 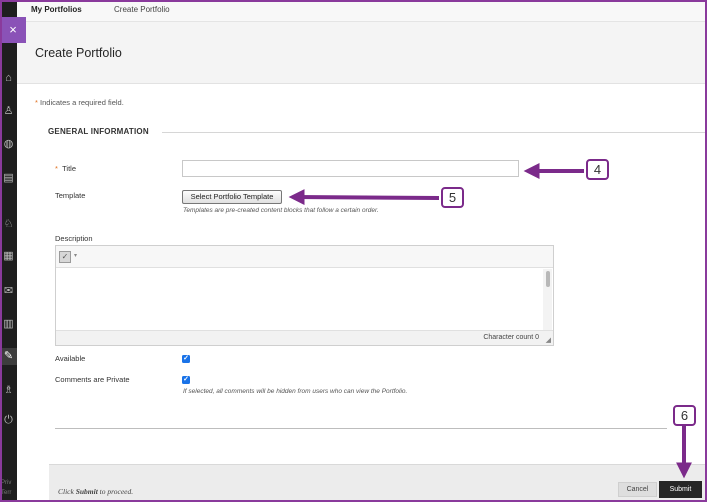 What do you see at coordinates (364, 197) in the screenshot?
I see `callout-5-arrow` at bounding box center [364, 197].